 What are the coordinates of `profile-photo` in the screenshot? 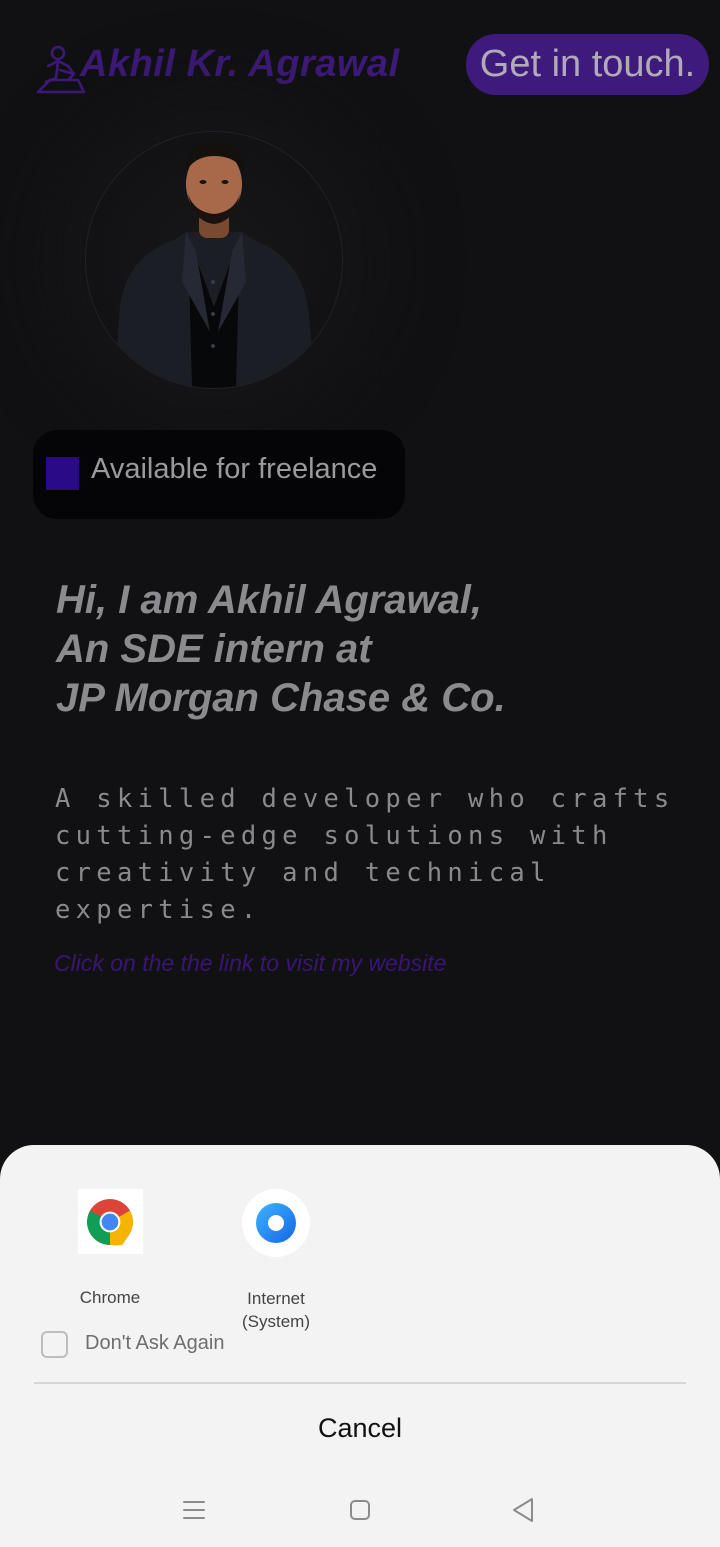 It's located at (215, 265).